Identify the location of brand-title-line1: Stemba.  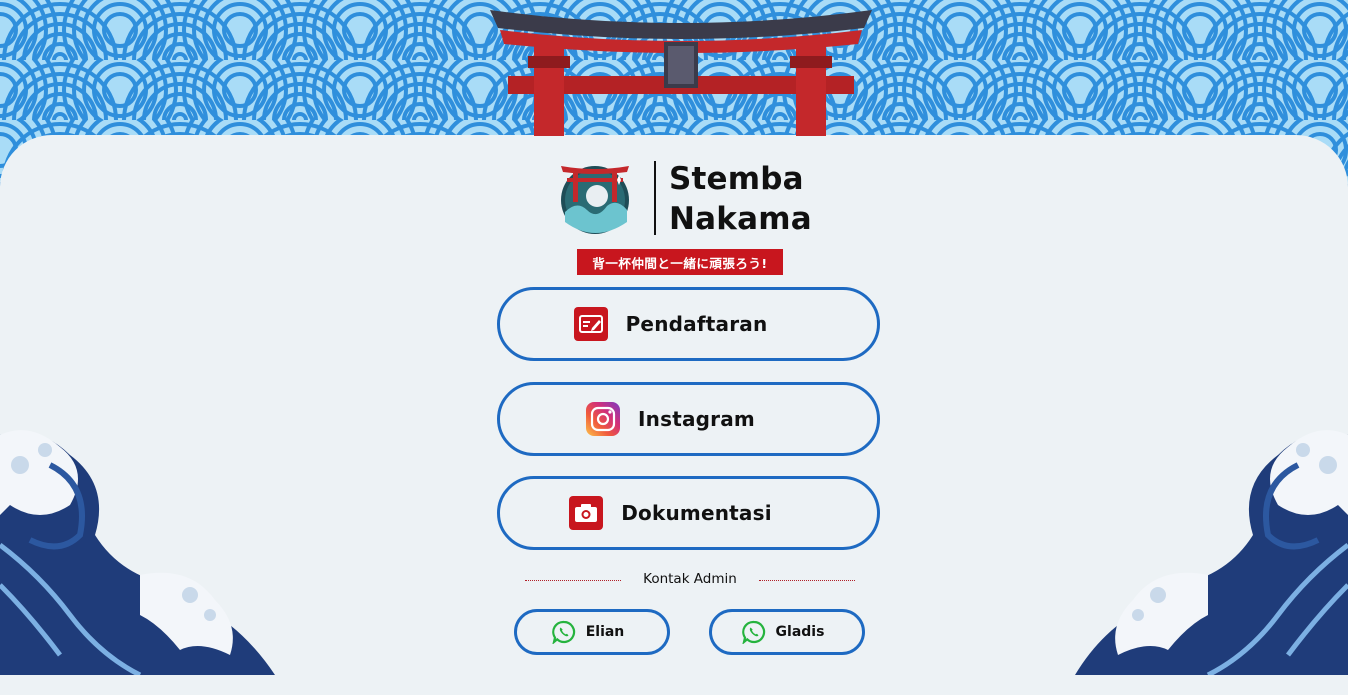
(736, 179).